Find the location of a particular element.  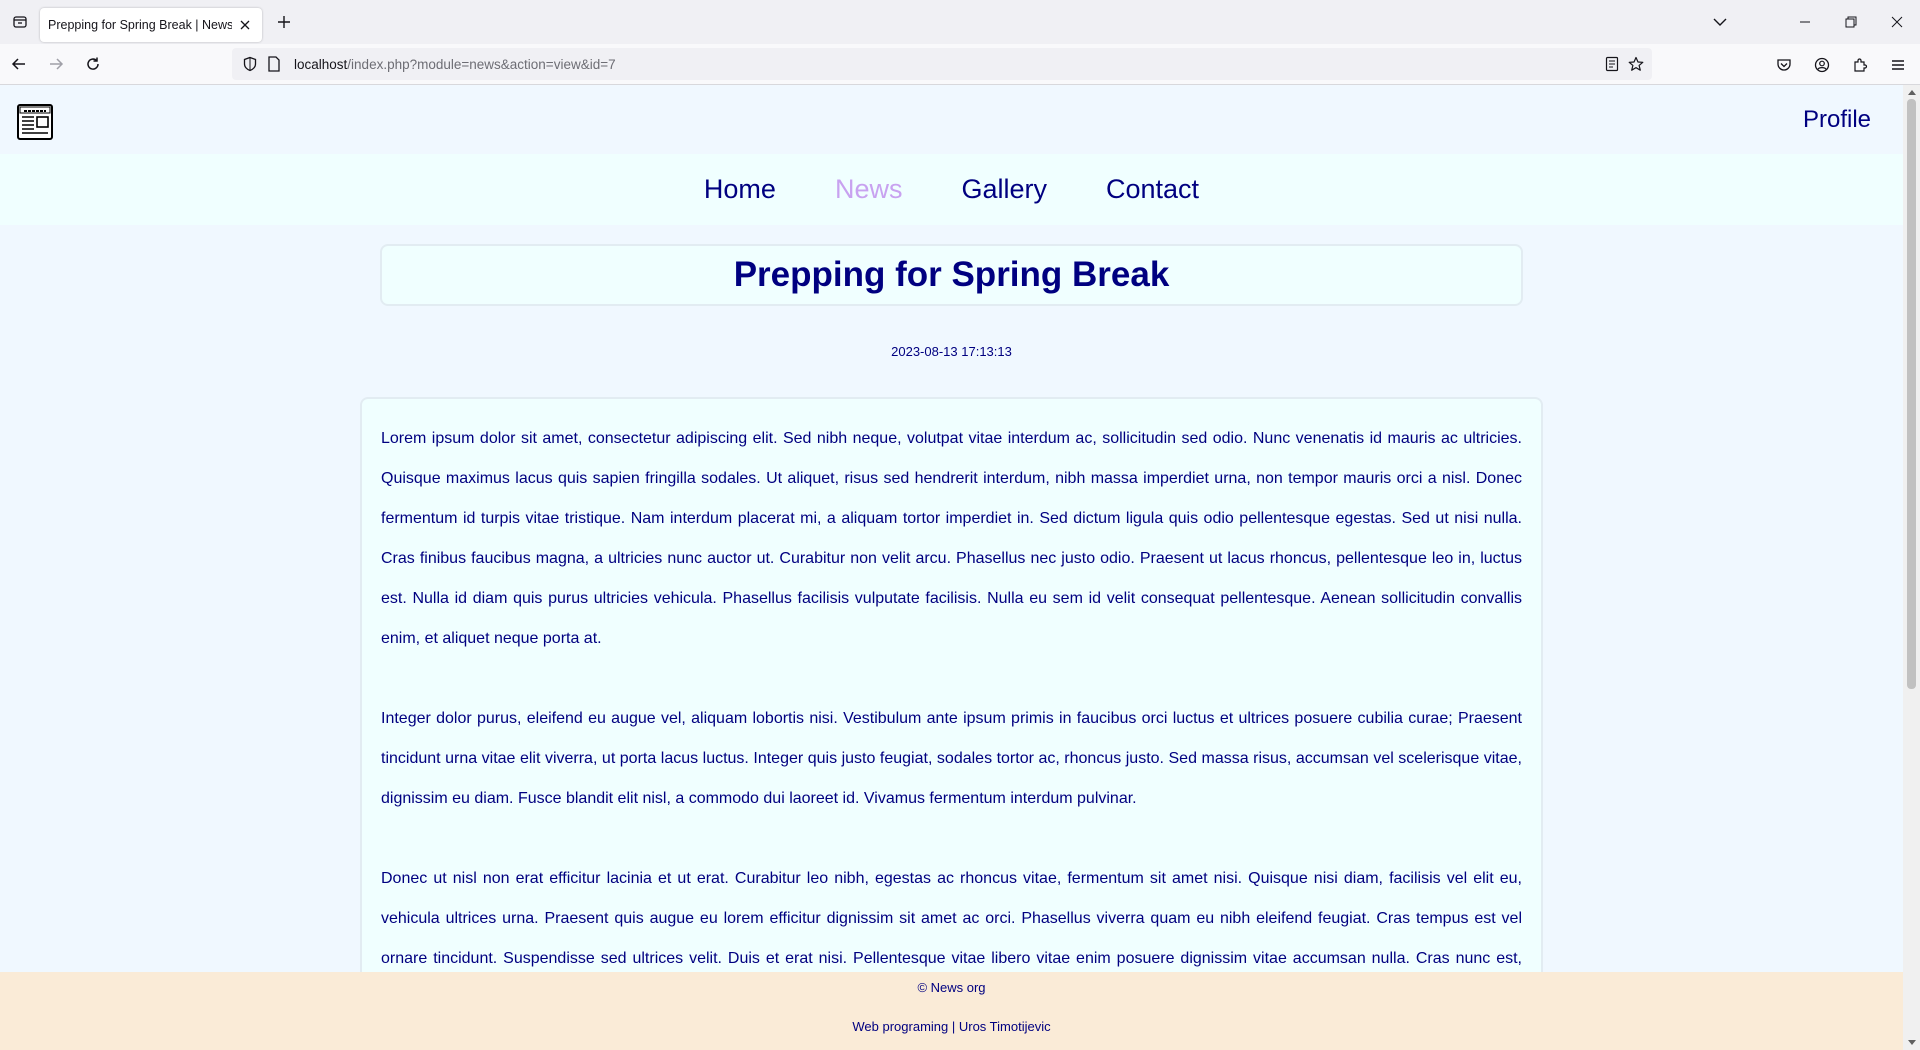

scroll-down-icon is located at coordinates (1911, 1042).